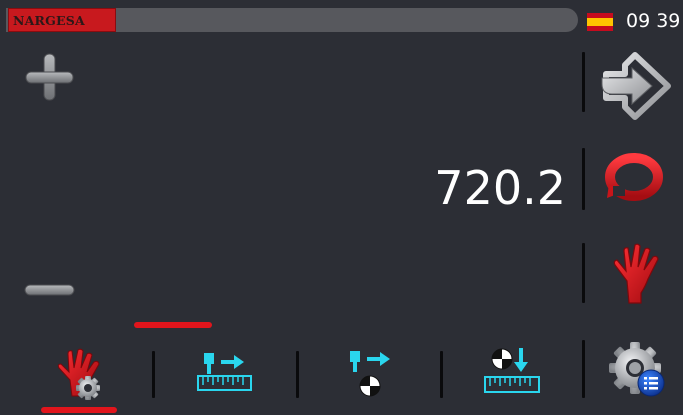 This screenshot has height=415, width=683. I want to click on reference-measure-icon, so click(512, 370).